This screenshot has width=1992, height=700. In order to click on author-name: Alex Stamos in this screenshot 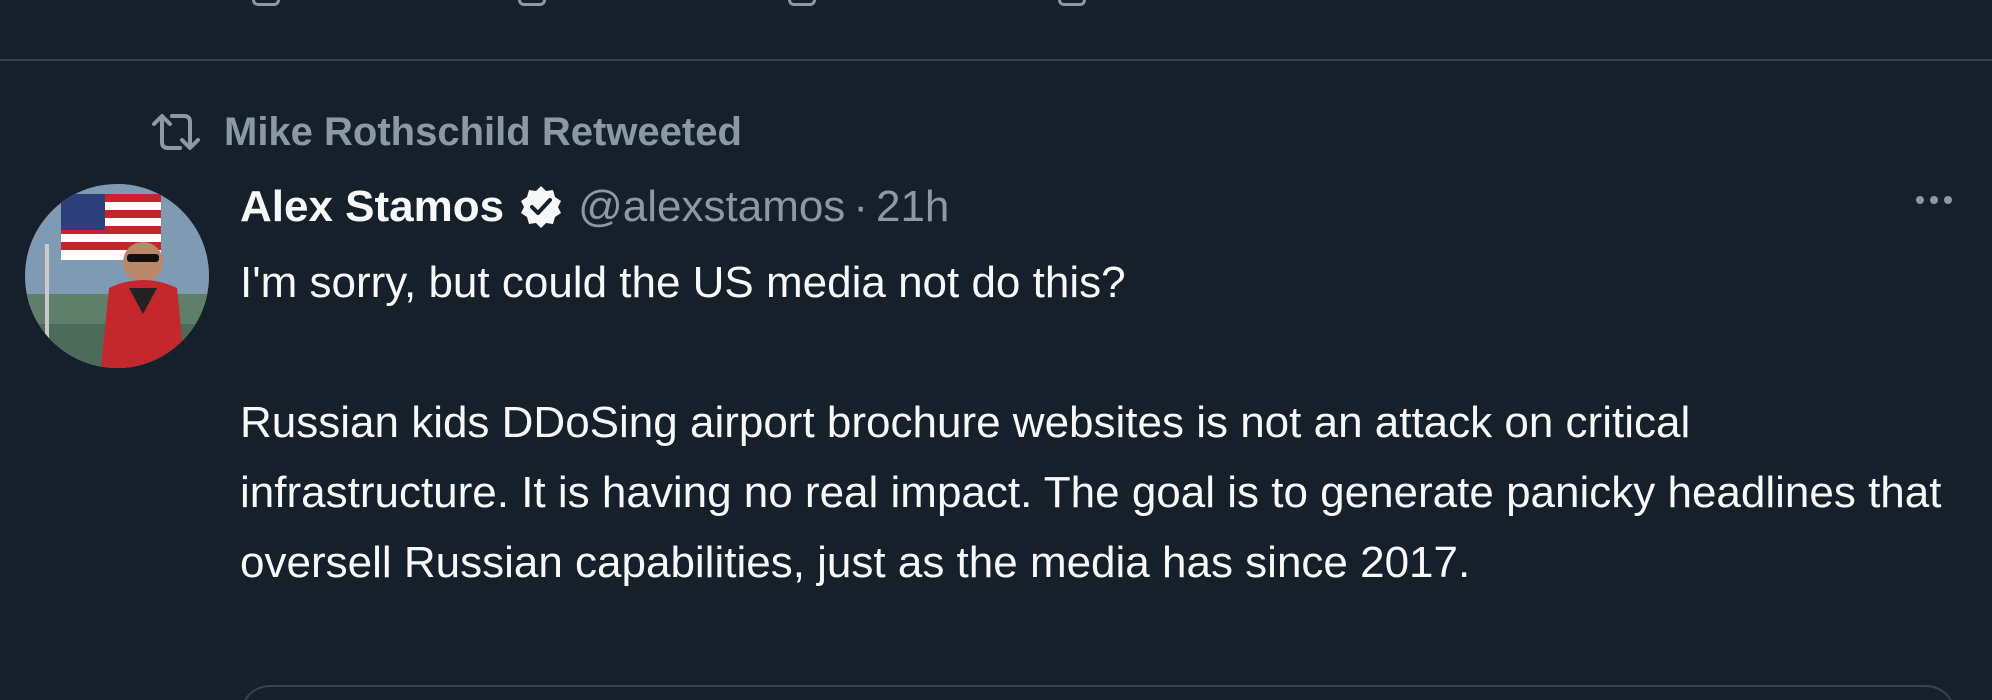, I will do `click(372, 207)`.